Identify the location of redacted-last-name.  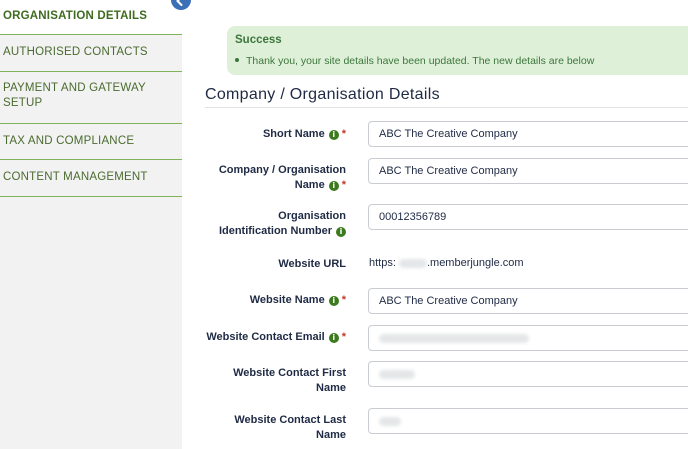
(390, 421).